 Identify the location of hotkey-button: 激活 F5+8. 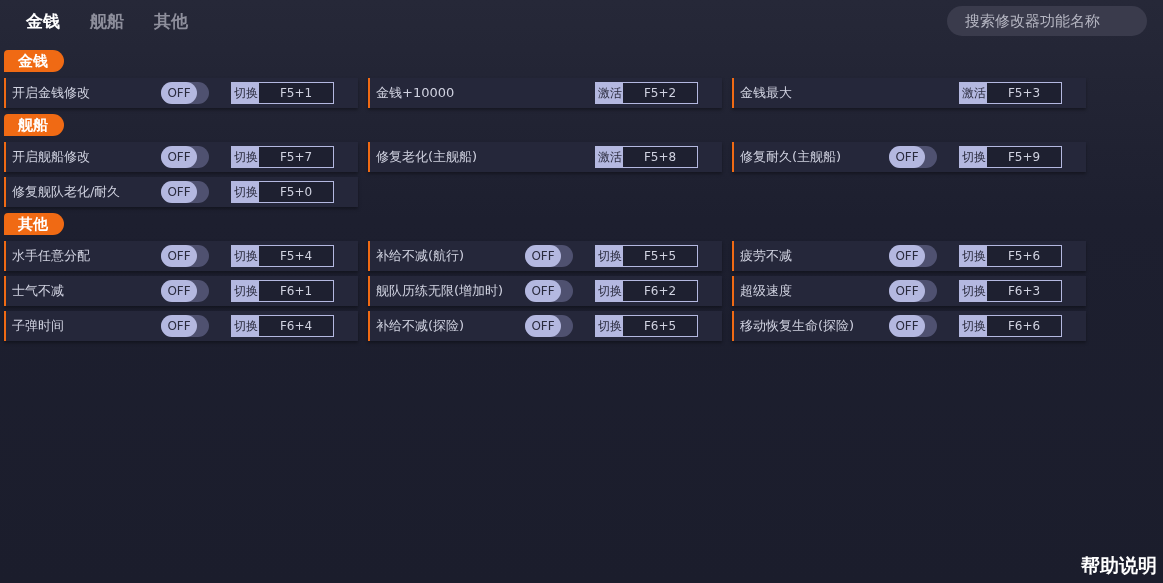
(646, 157).